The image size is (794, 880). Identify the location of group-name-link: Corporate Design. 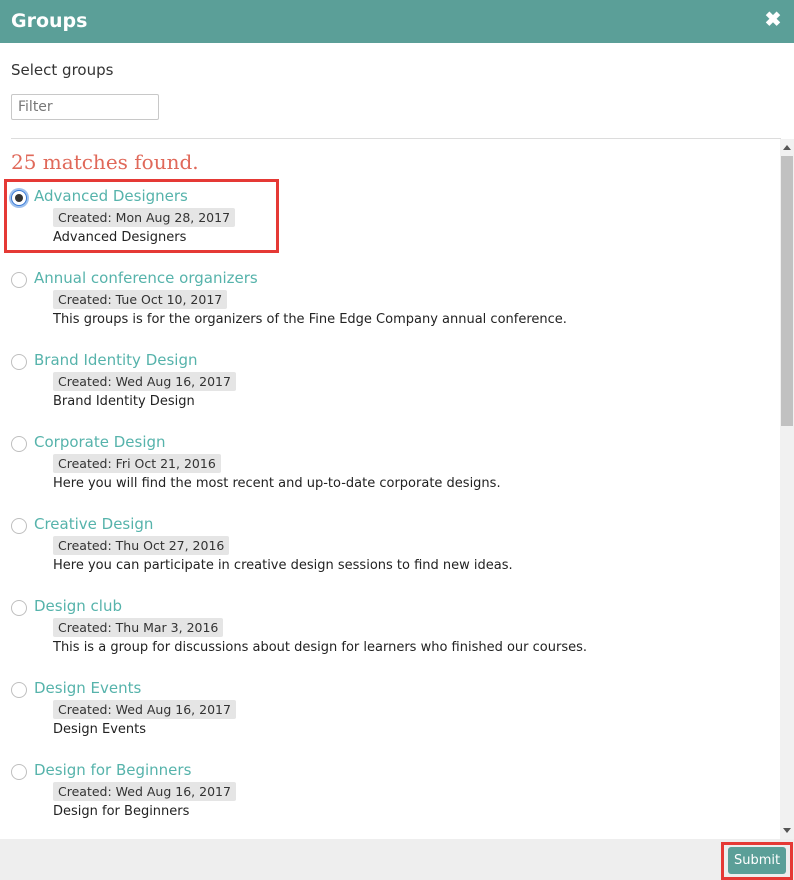
(100, 442).